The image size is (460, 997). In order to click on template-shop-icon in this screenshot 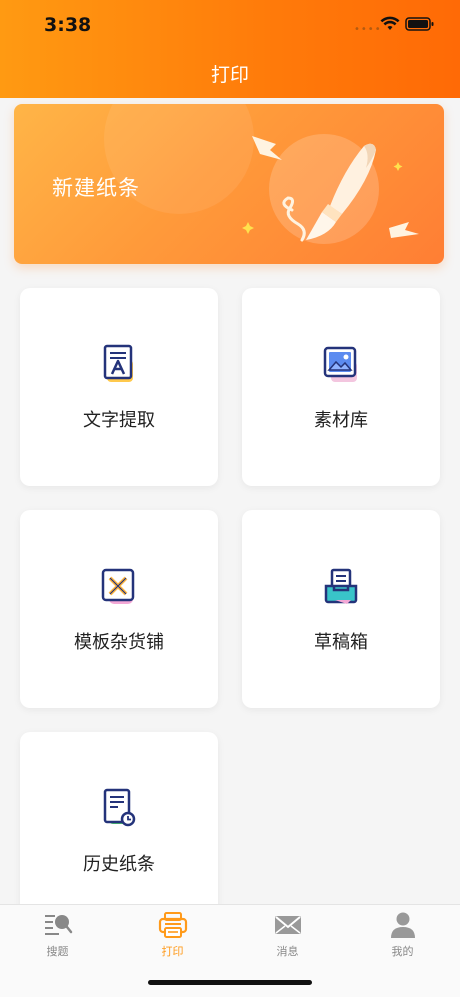, I will do `click(118, 586)`.